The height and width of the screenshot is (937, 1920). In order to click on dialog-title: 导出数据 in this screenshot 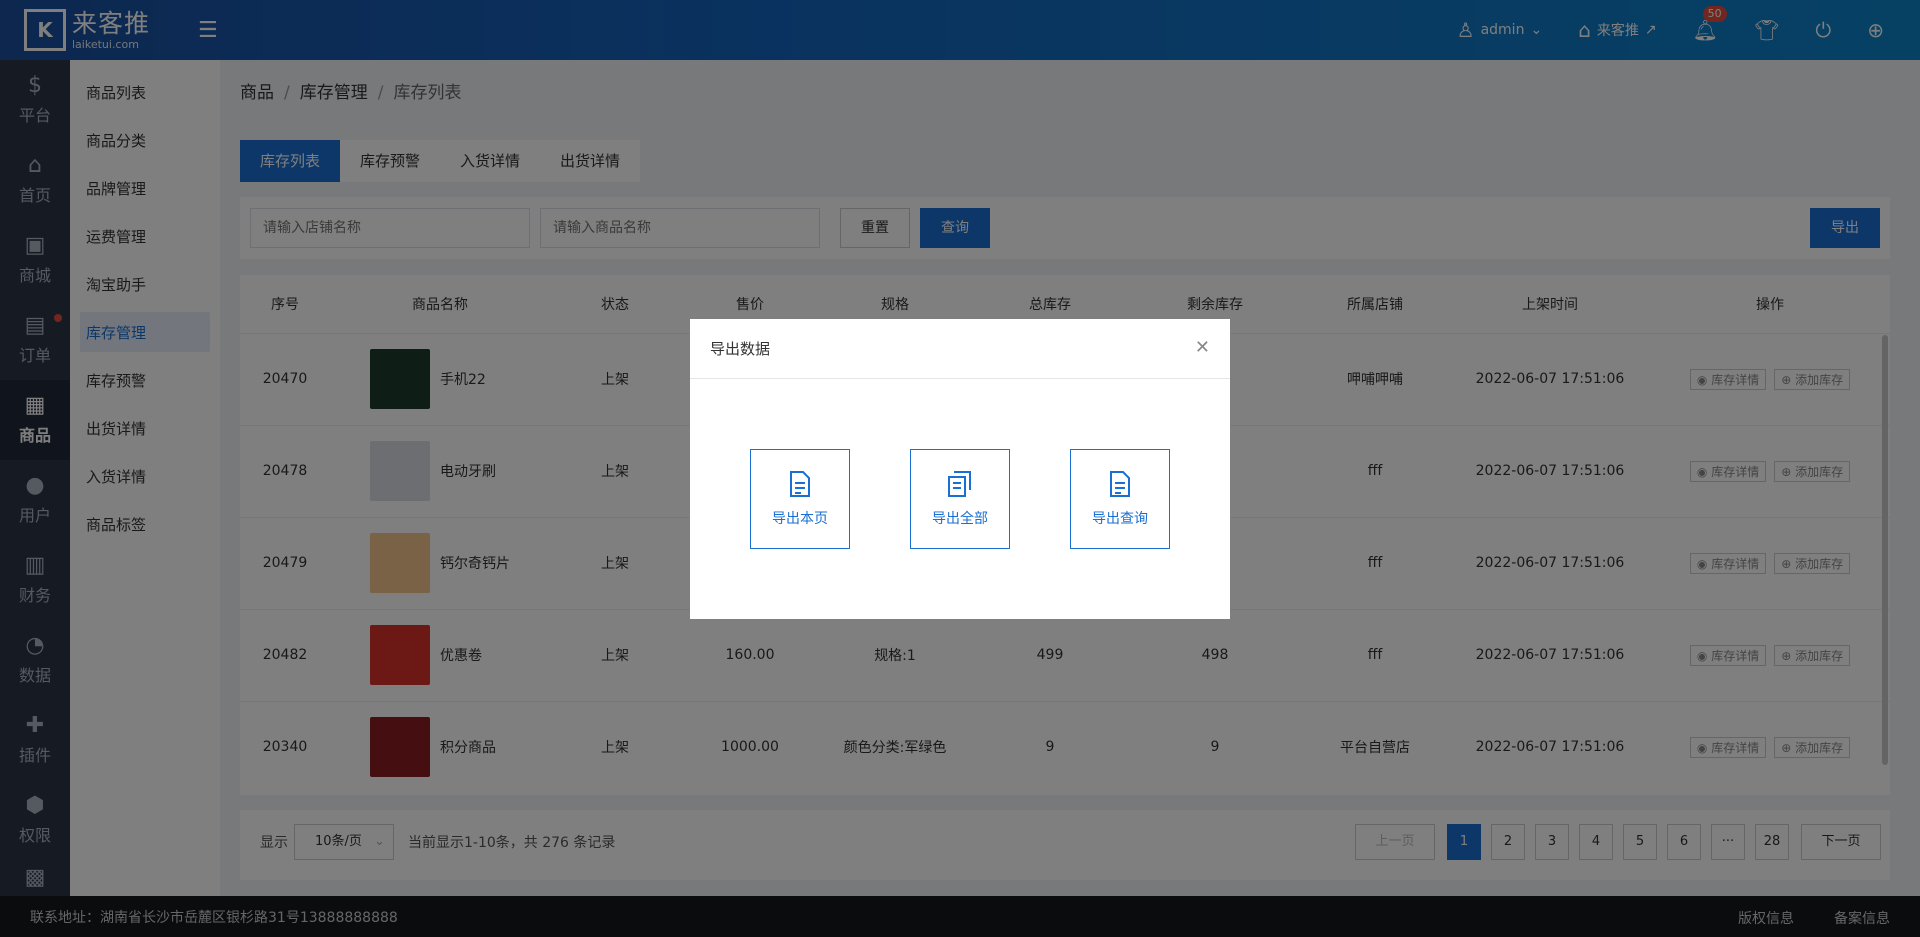, I will do `click(740, 349)`.